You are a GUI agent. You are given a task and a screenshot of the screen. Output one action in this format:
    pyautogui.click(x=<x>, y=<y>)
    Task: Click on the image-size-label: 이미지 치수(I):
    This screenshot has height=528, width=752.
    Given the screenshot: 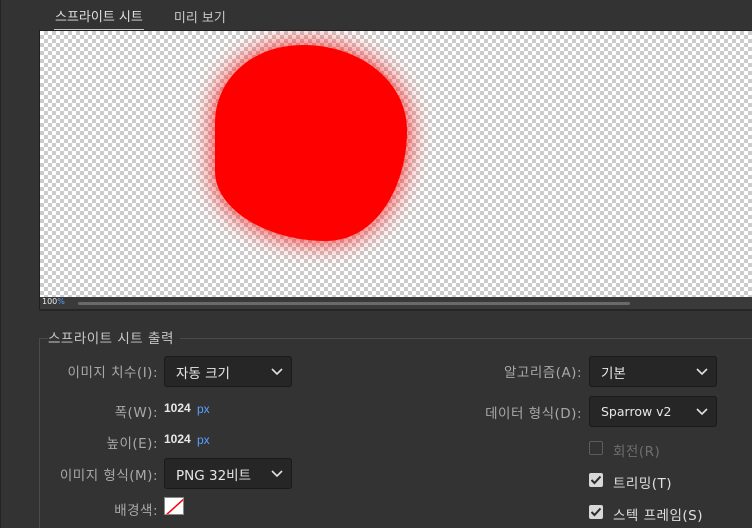 What is the action you would take?
    pyautogui.click(x=112, y=373)
    